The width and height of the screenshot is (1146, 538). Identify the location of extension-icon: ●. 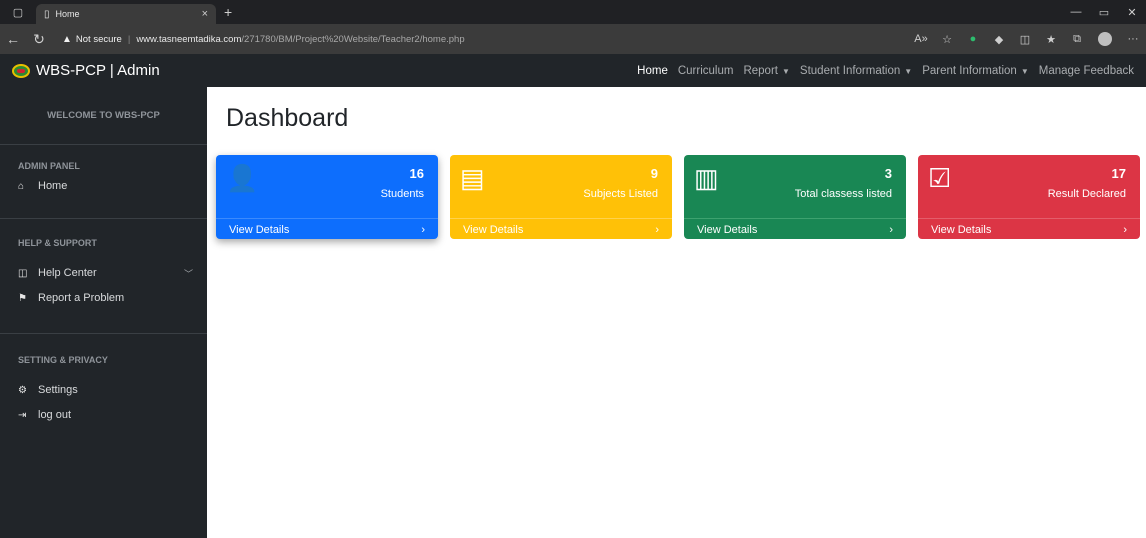
(973, 39).